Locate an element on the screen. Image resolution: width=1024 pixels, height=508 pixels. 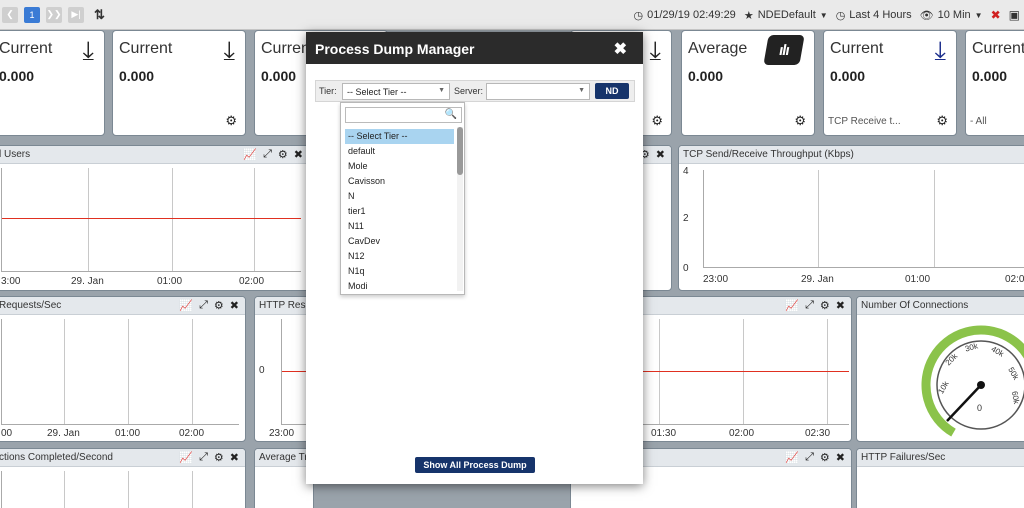
tier-option: N is located at coordinates (399, 196).